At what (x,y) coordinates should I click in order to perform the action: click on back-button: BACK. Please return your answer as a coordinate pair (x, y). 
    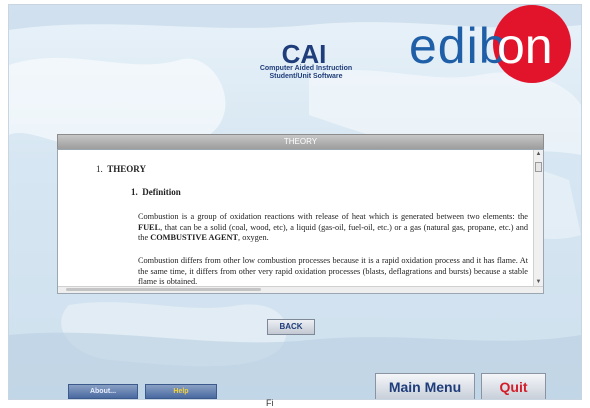
    Looking at the image, I should click on (291, 327).